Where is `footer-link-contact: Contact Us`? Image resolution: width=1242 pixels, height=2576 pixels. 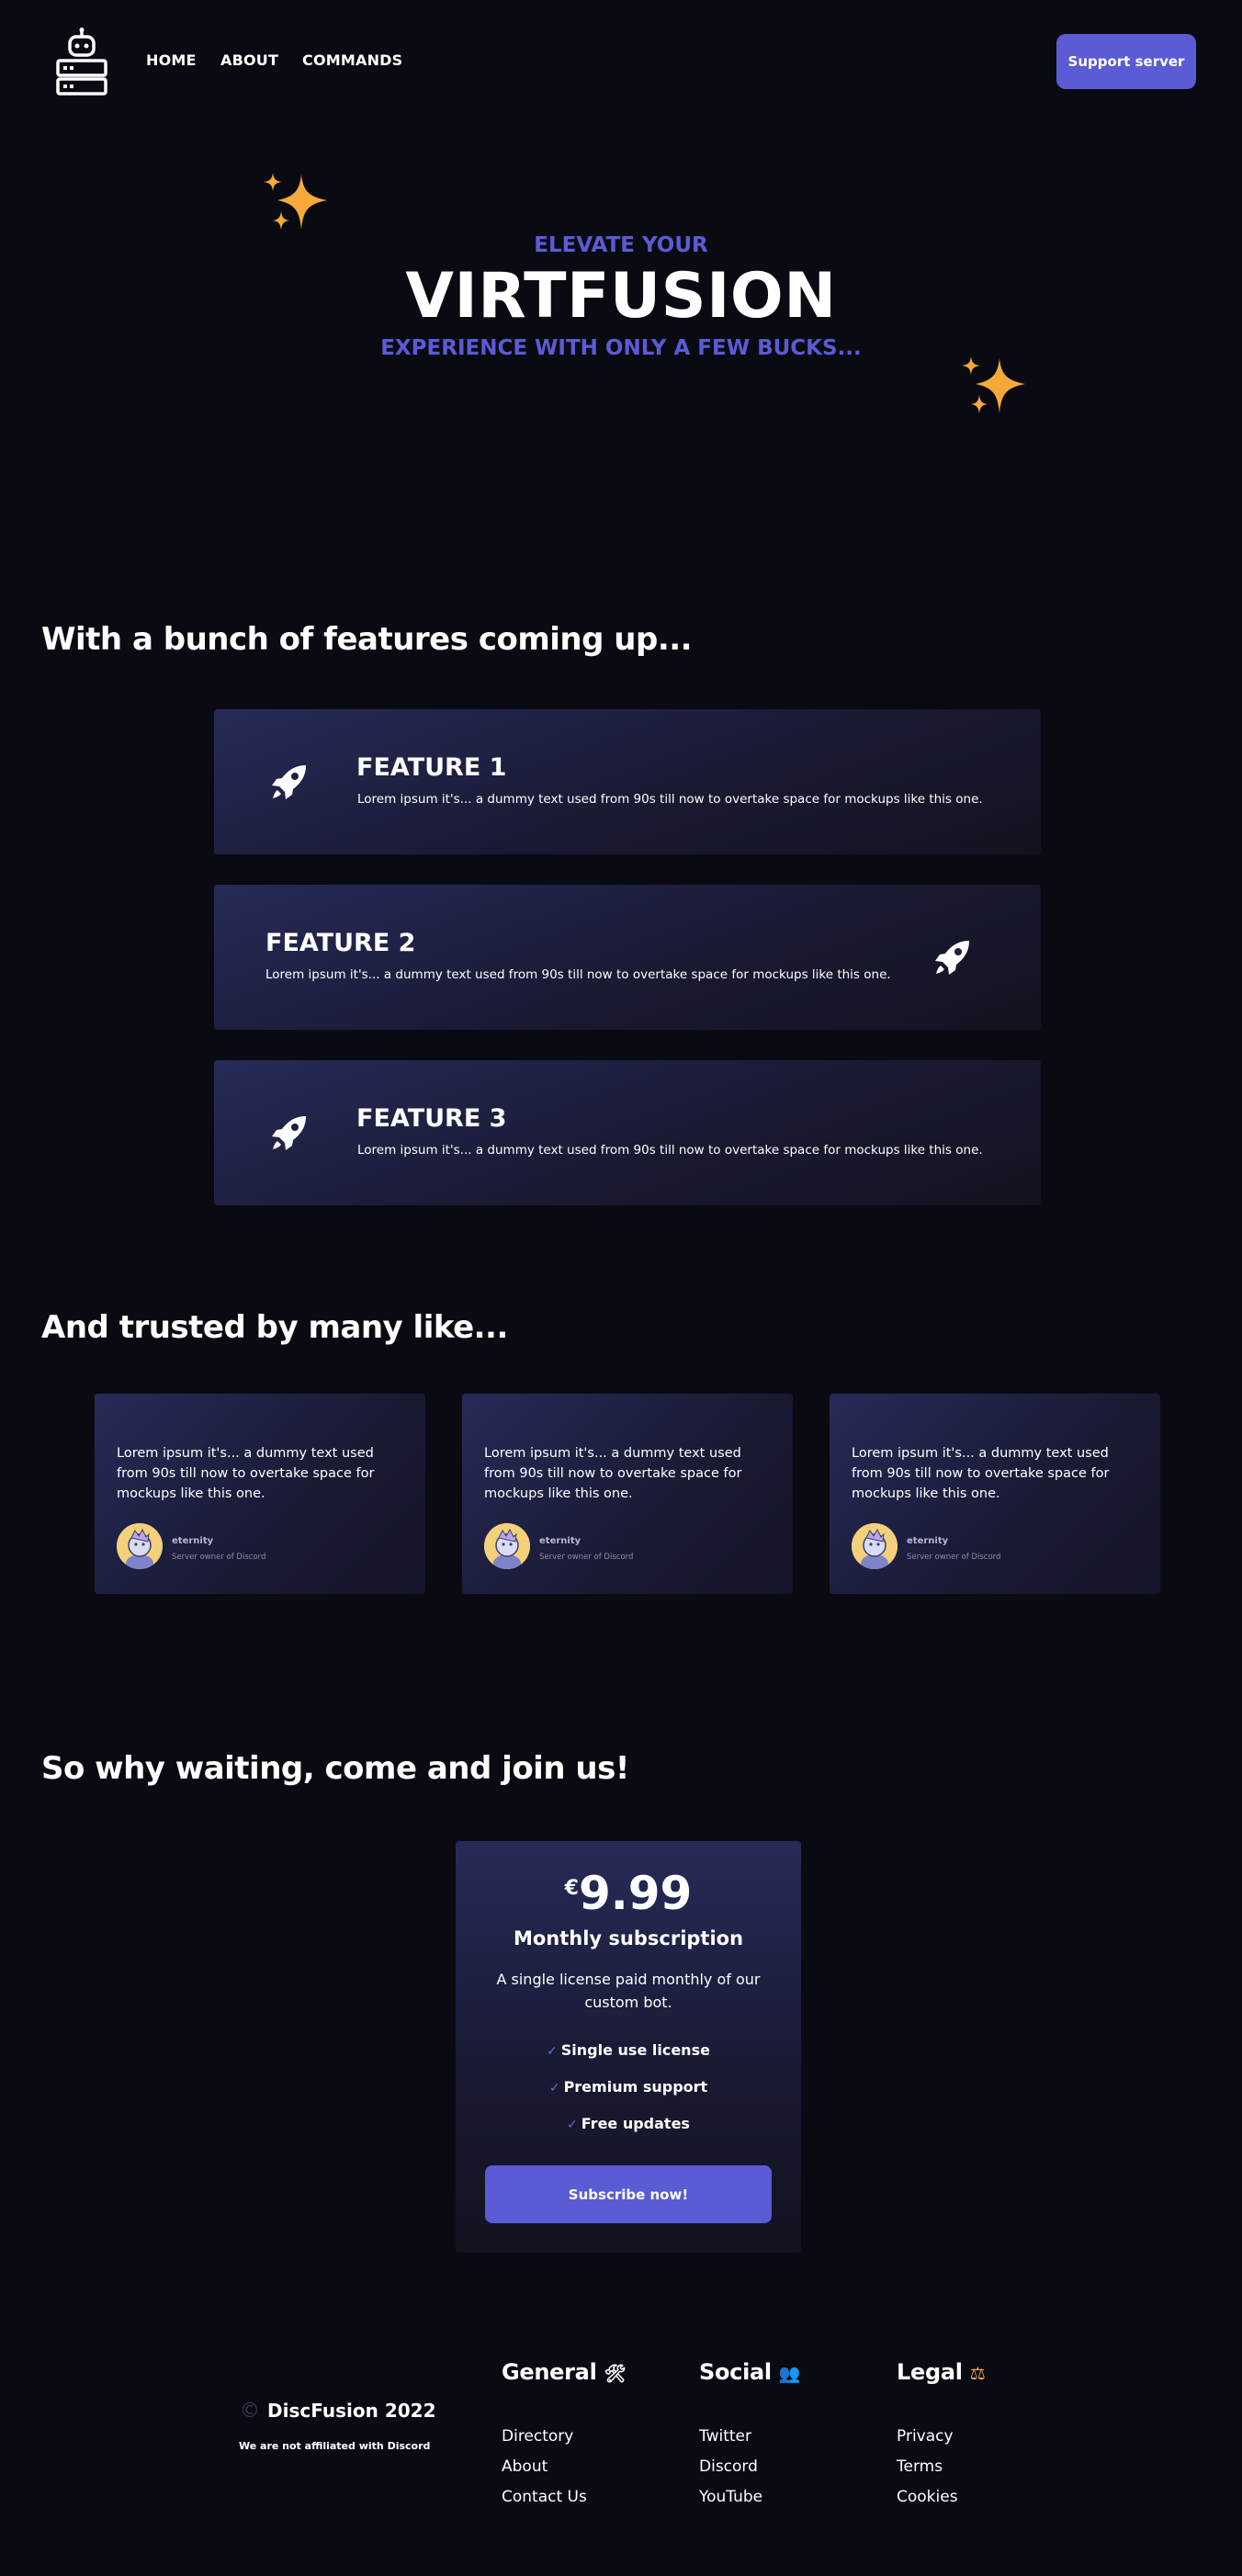
footer-link-contact: Contact Us is located at coordinates (544, 2497).